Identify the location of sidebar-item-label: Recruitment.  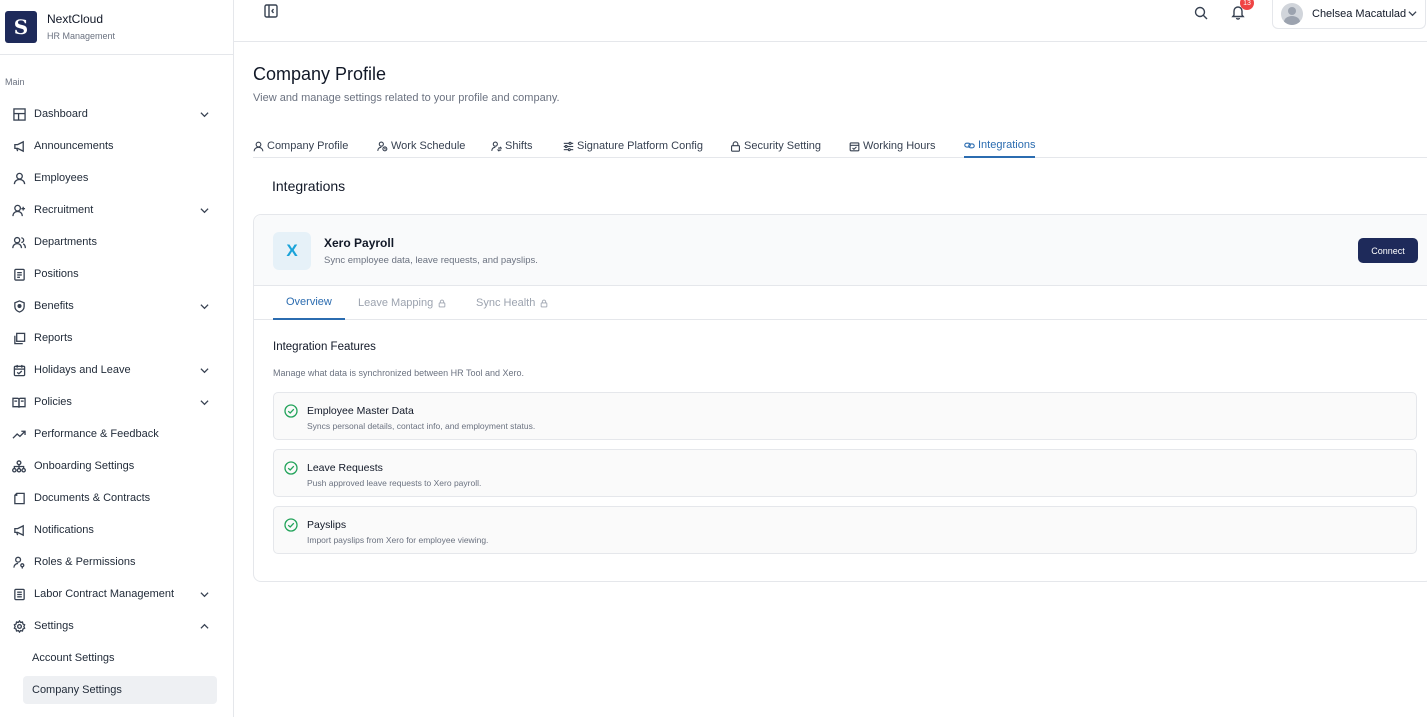
(64, 210).